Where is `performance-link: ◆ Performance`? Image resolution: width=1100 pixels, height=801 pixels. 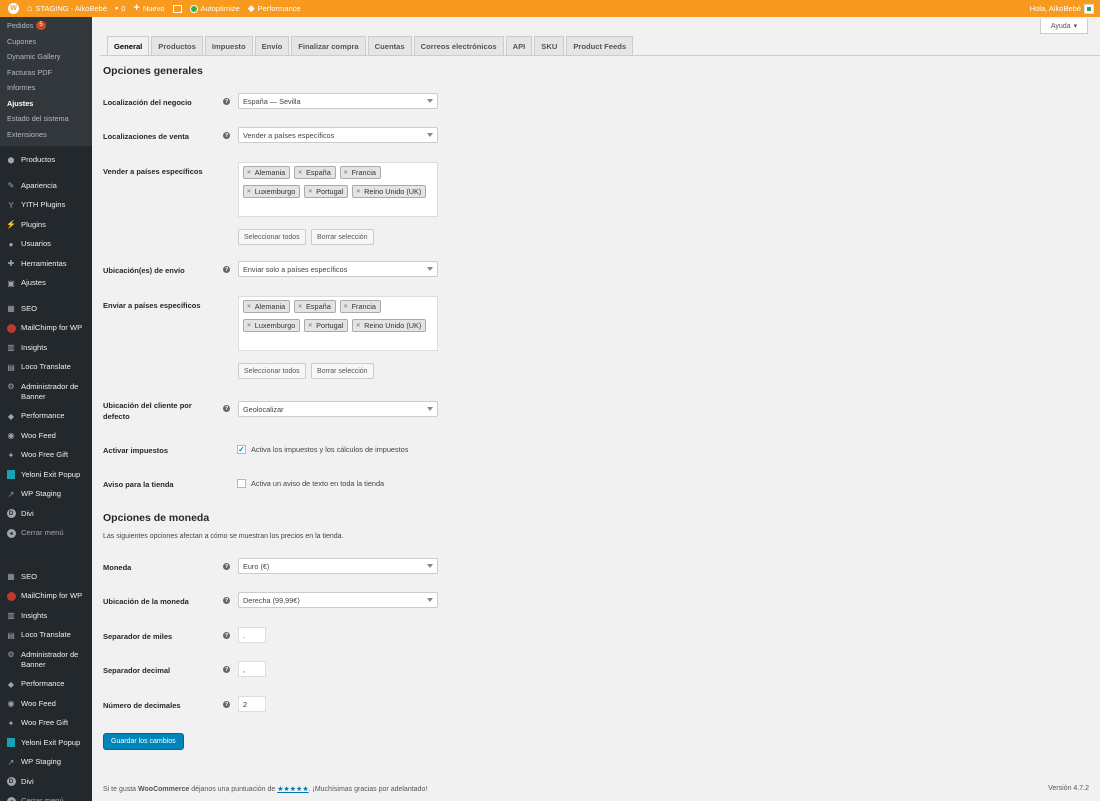
performance-link: ◆ Performance is located at coordinates (274, 9).